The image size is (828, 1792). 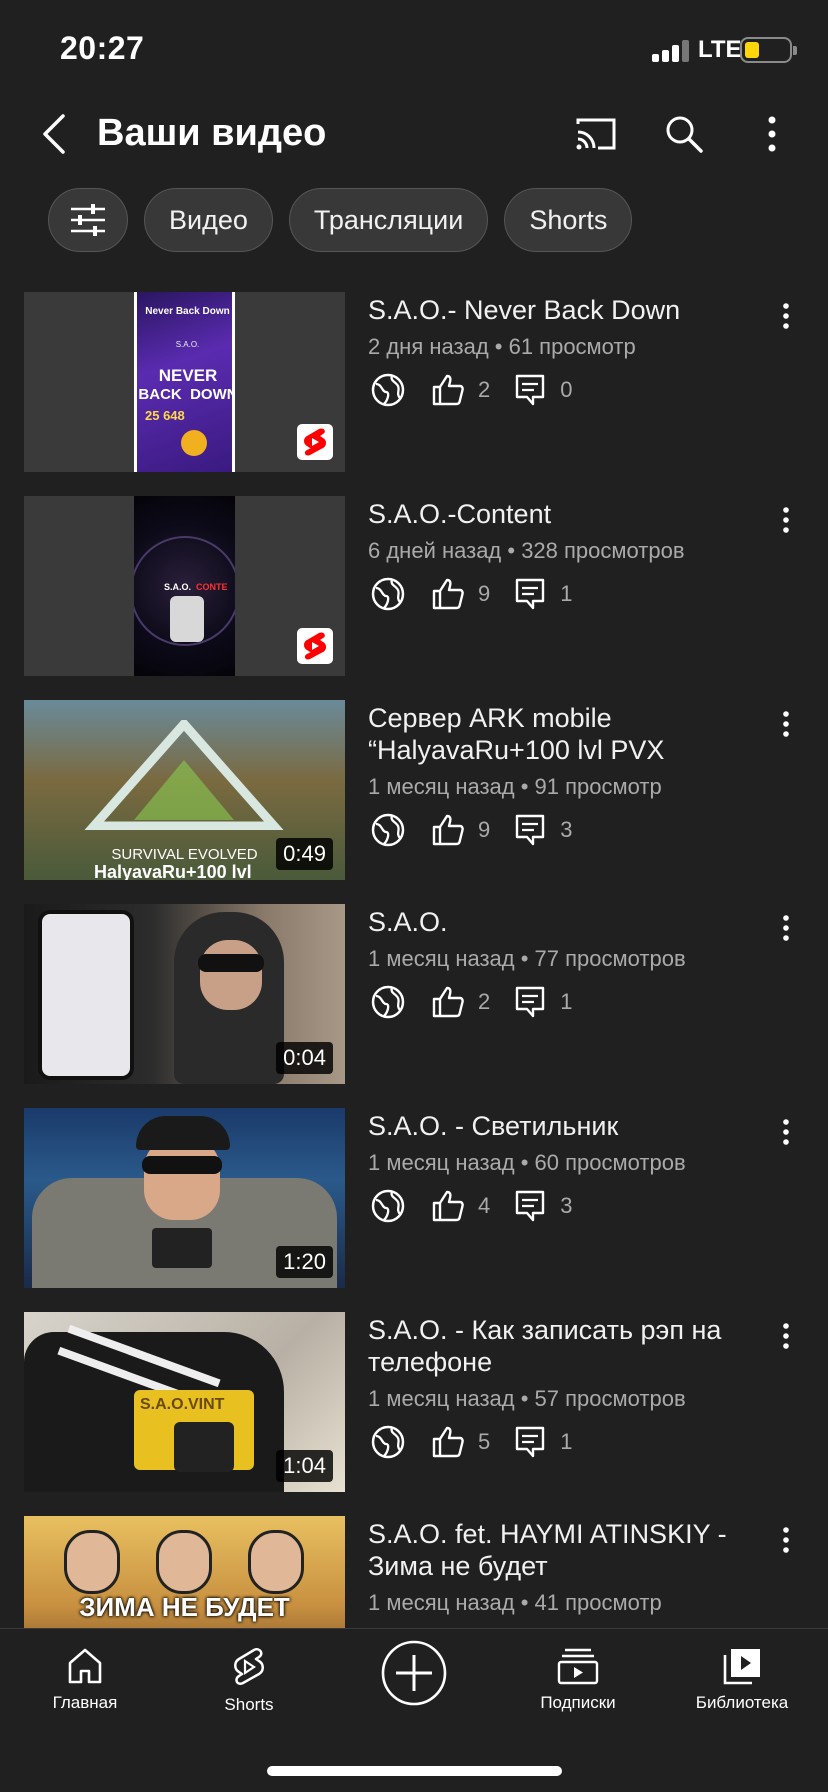 I want to click on video-meta: 2 дня назад • 61 просмотр, so click(x=502, y=346).